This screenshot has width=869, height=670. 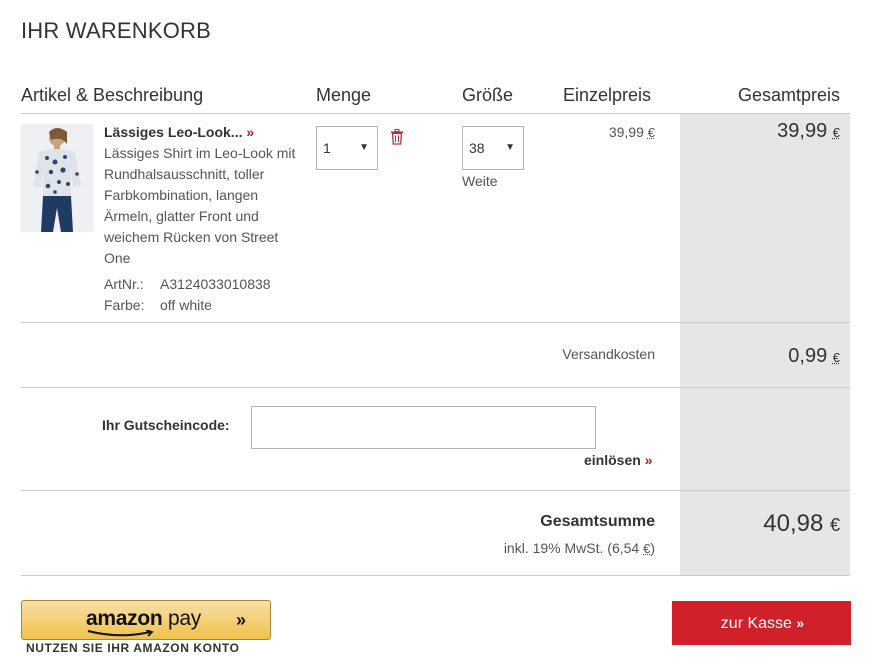 What do you see at coordinates (652, 548) in the screenshot?
I see `vat-close: )` at bounding box center [652, 548].